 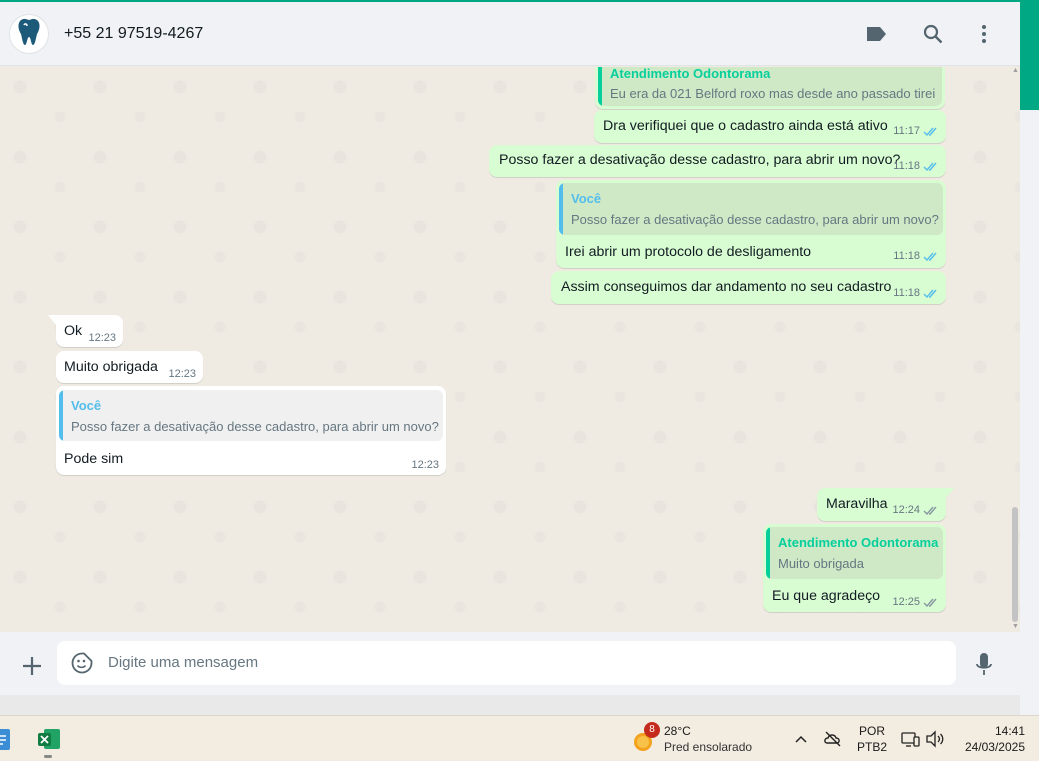 I want to click on weather-description: Pred ensolarado, so click(x=708, y=747).